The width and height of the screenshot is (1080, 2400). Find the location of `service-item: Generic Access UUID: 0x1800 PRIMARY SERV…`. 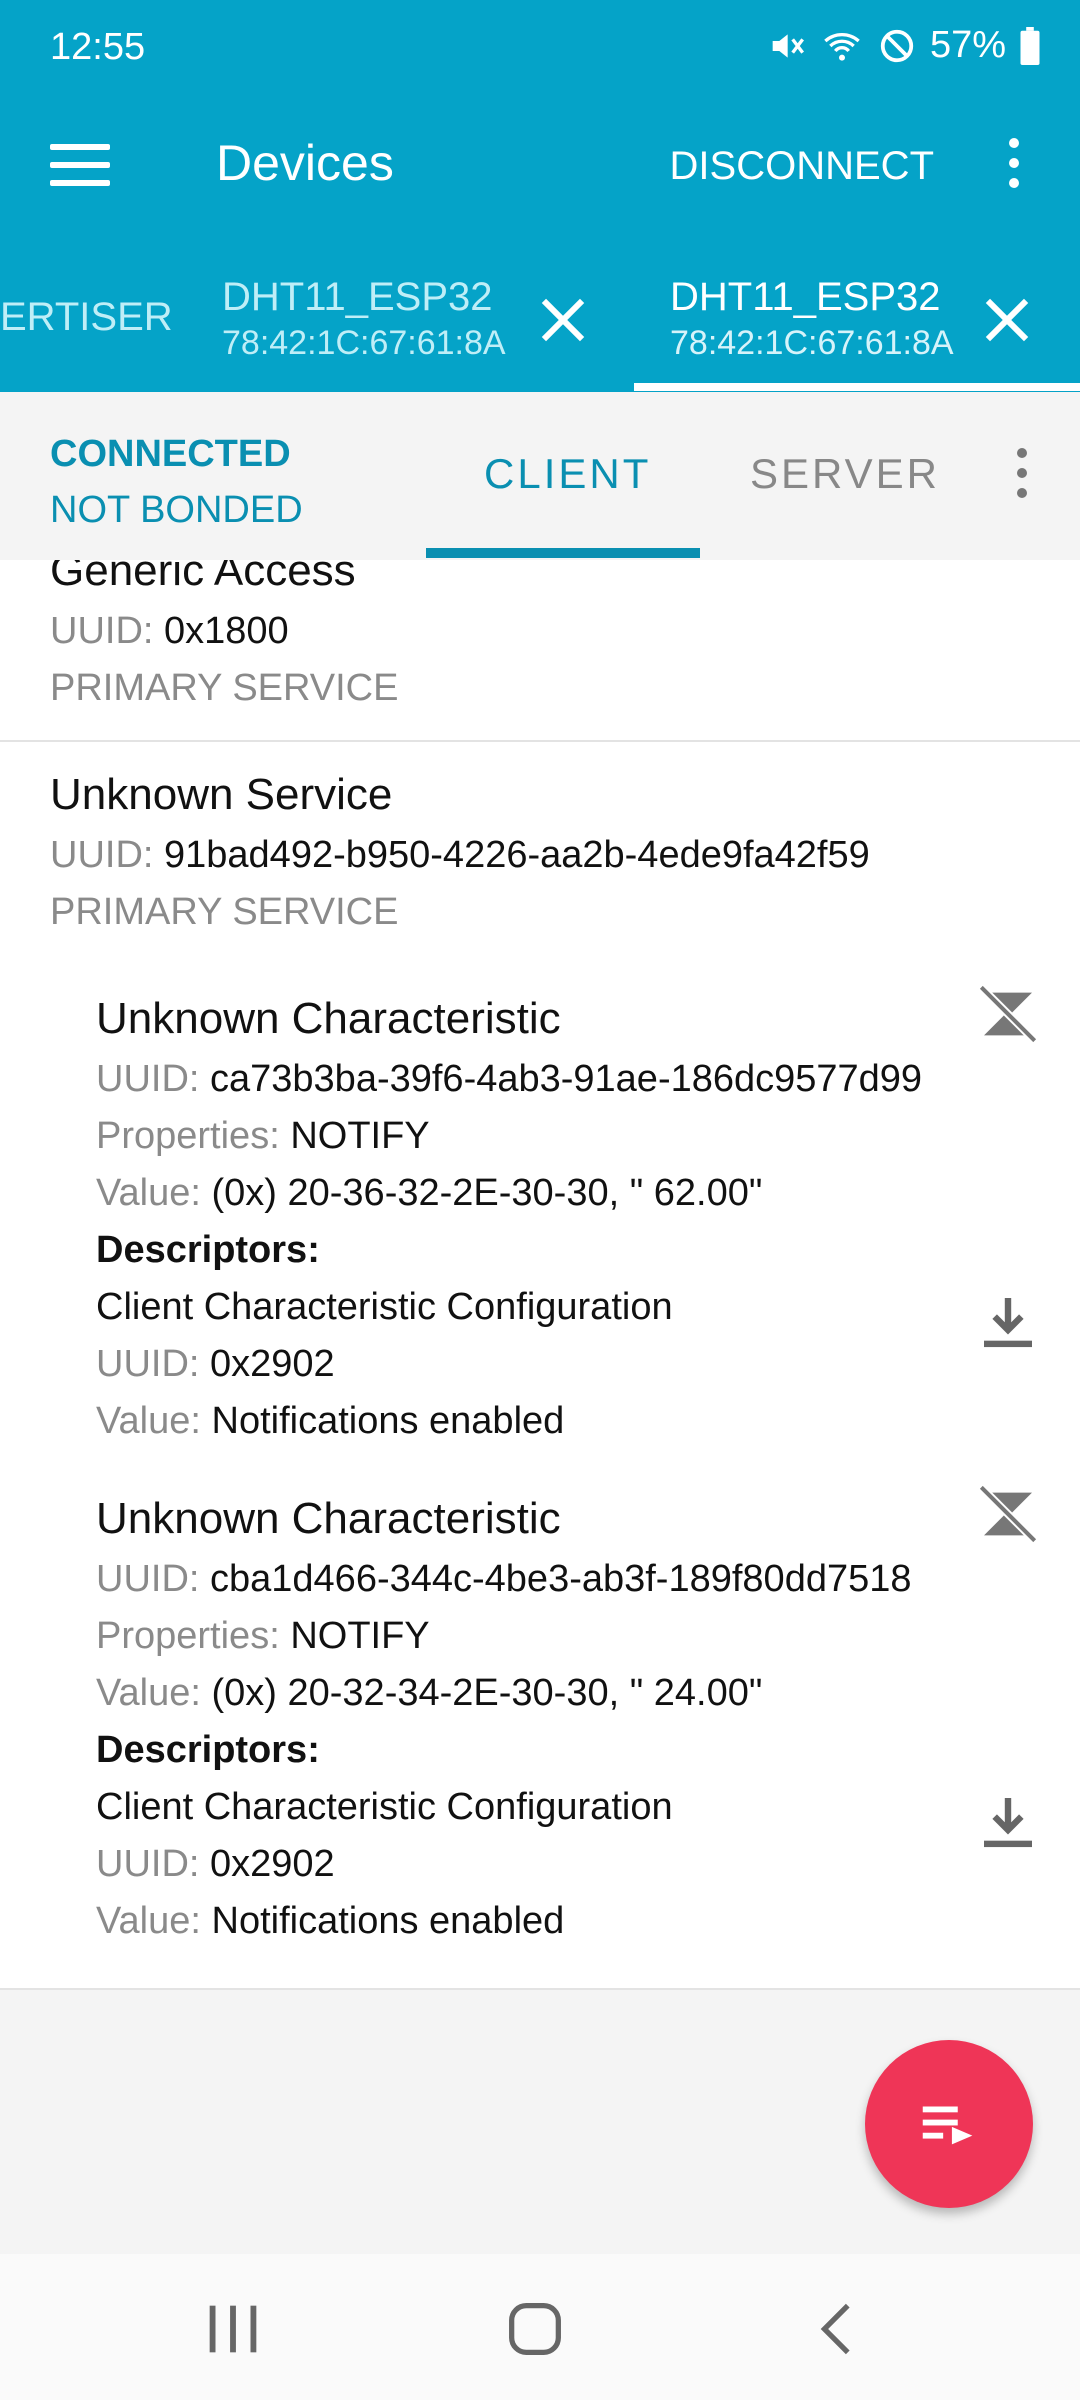

service-item: Generic Access UUID: 0x1800 PRIMARY SERV… is located at coordinates (540, 635).